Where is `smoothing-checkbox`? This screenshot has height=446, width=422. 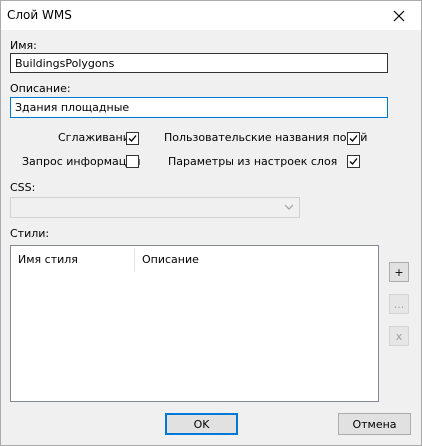 smoothing-checkbox is located at coordinates (132, 138).